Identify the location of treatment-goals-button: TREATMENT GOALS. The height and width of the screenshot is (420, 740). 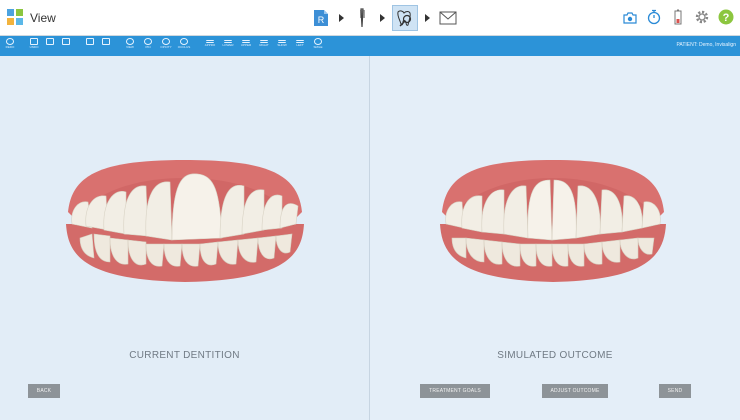
(455, 391).